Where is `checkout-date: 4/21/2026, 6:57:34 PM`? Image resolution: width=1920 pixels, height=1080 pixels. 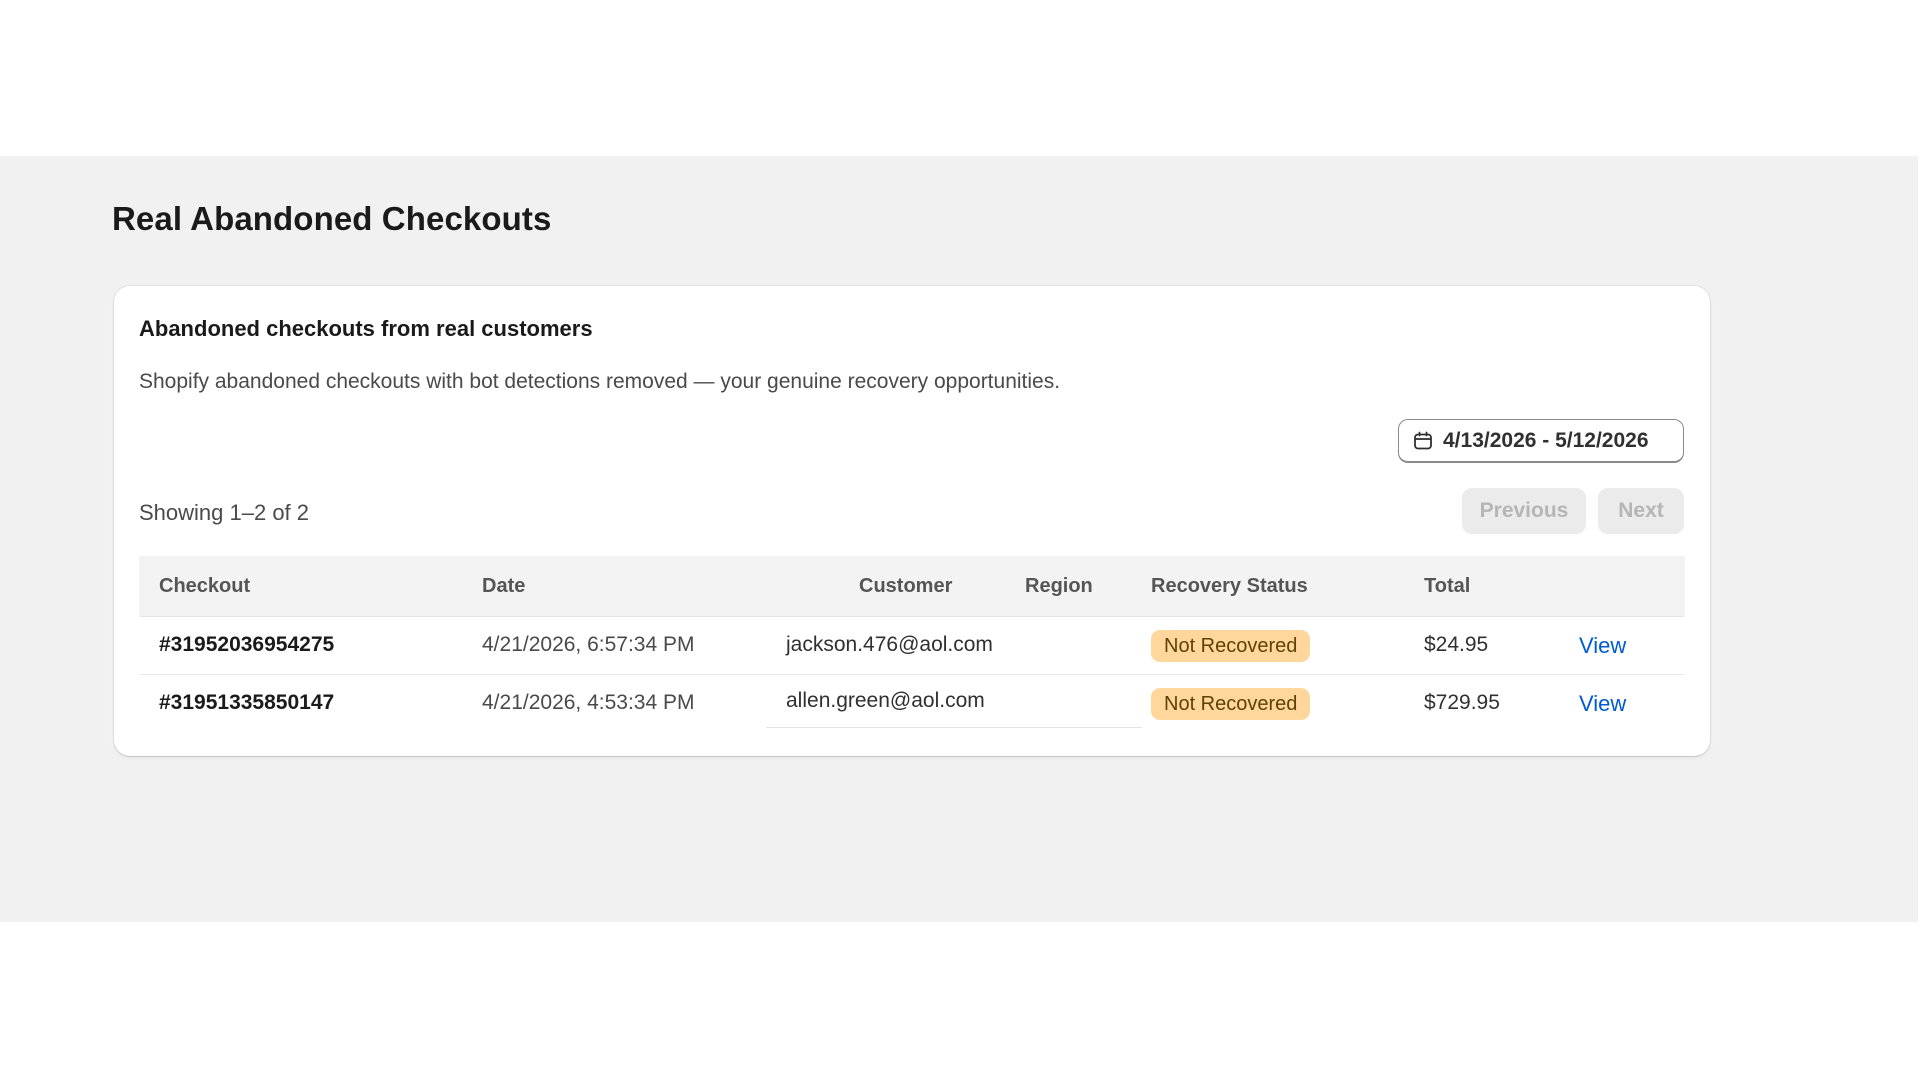 checkout-date: 4/21/2026, 6:57:34 PM is located at coordinates (588, 644).